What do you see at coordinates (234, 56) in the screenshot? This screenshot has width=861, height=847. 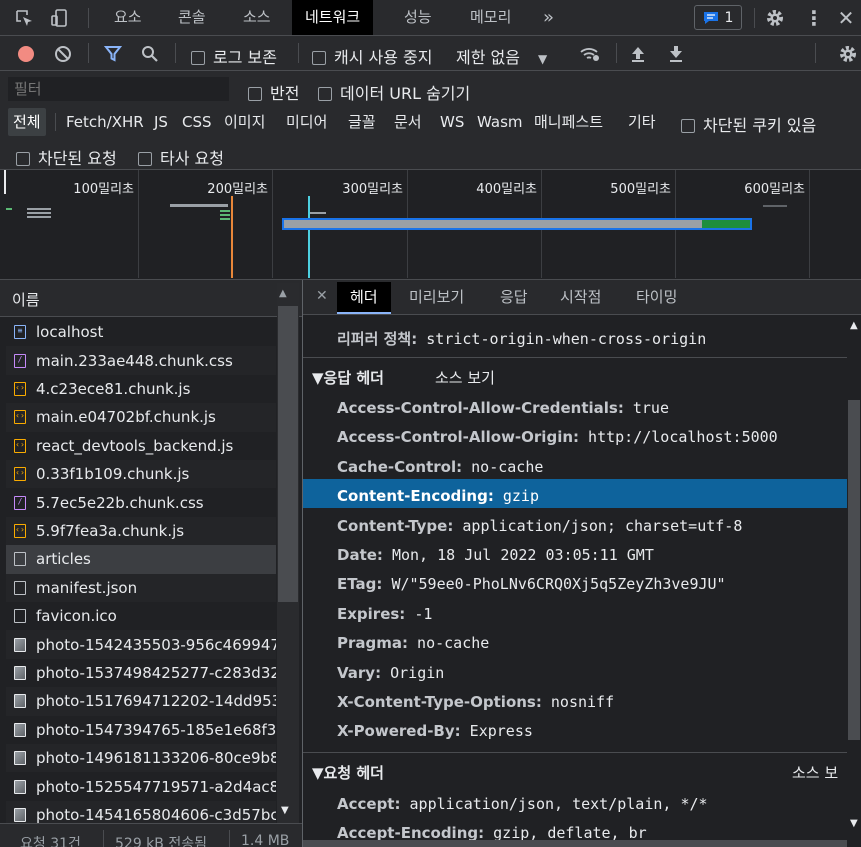 I see `preserve-log-checkbox: 로그 보존` at bounding box center [234, 56].